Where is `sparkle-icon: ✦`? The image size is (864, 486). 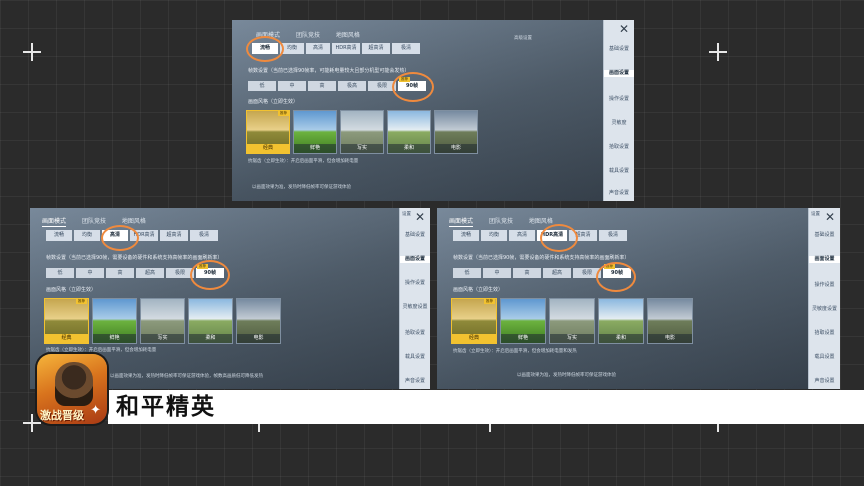
sparkle-icon: ✦ is located at coordinates (95, 410).